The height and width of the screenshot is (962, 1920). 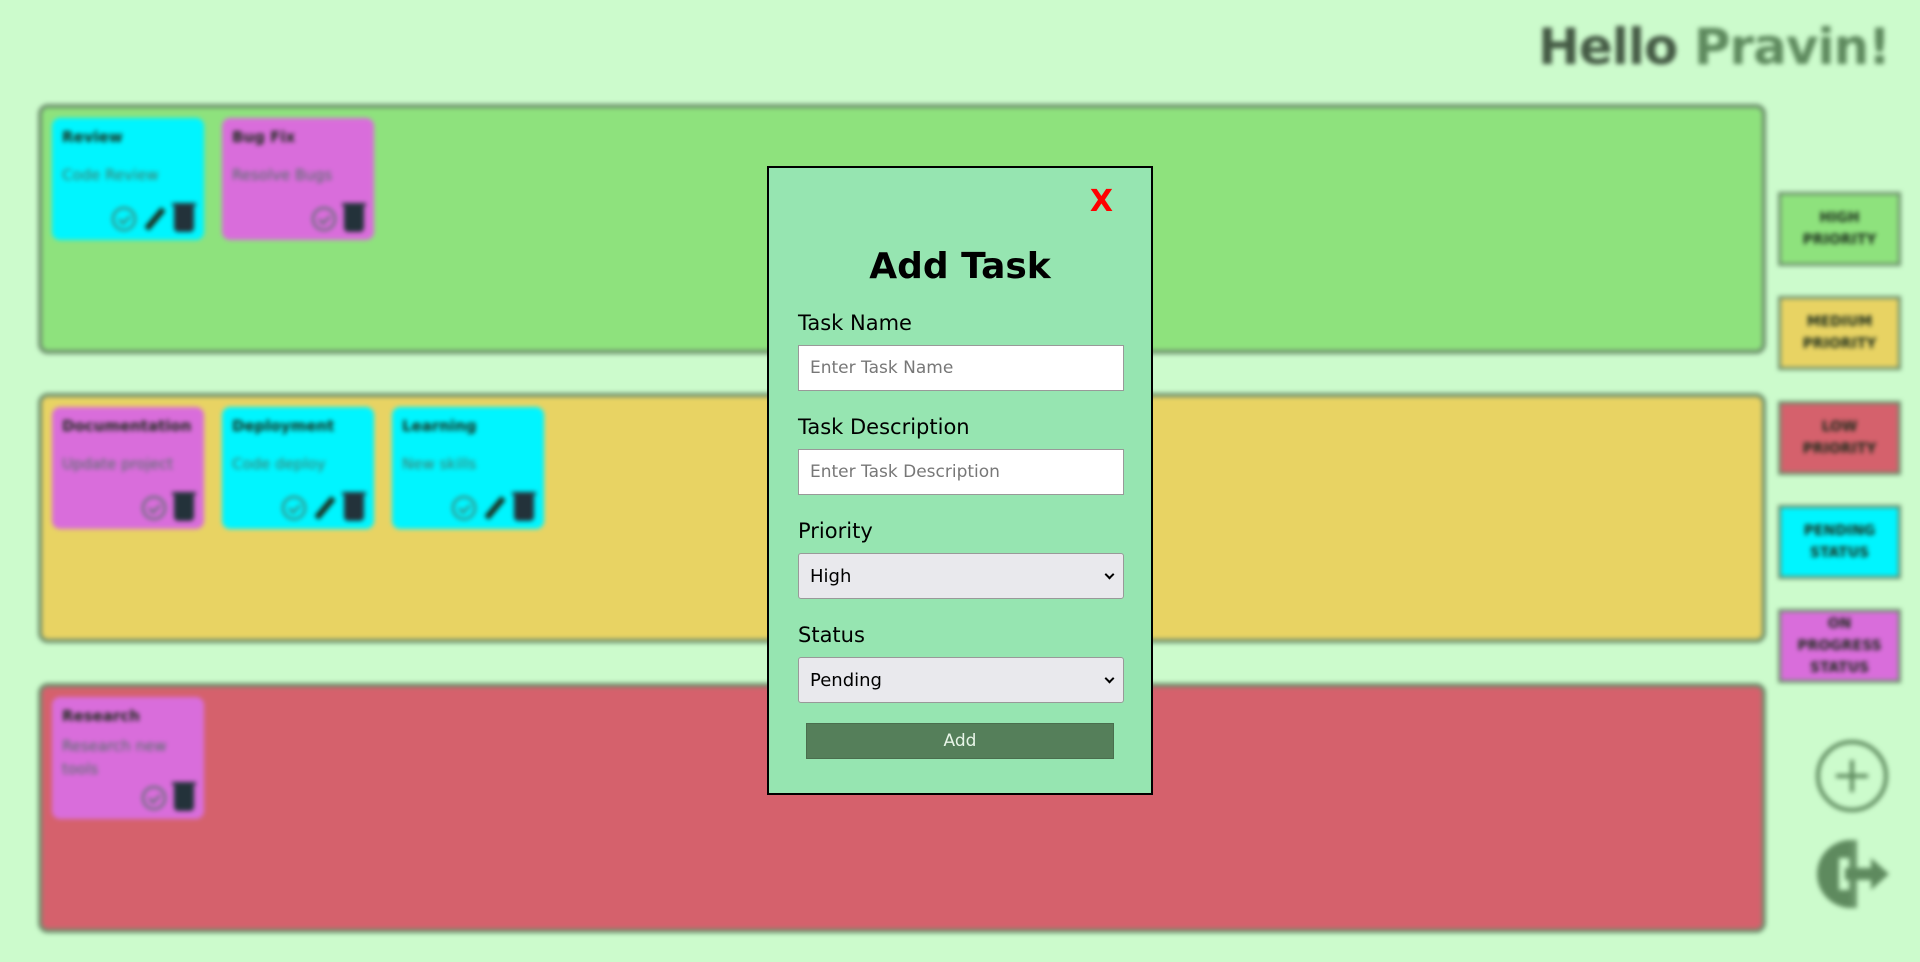 I want to click on task-title: Review, so click(x=92, y=137).